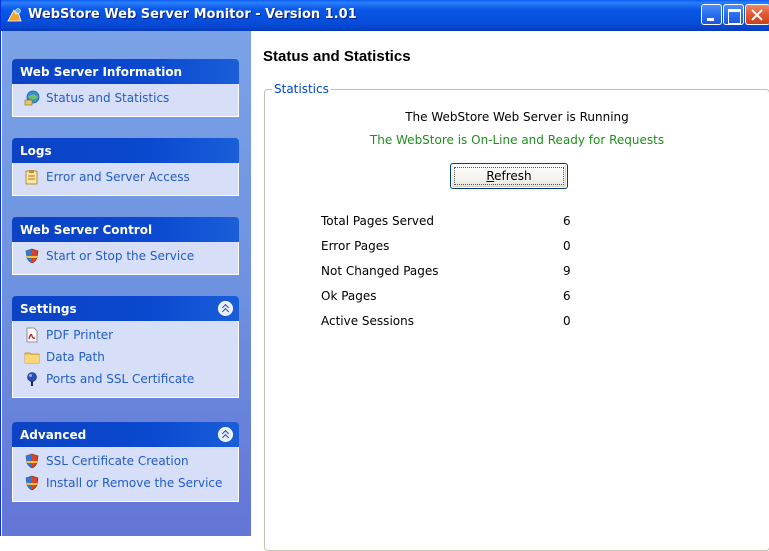  I want to click on sidebar-item-pdf-printer: PDF Printer, so click(125, 338).